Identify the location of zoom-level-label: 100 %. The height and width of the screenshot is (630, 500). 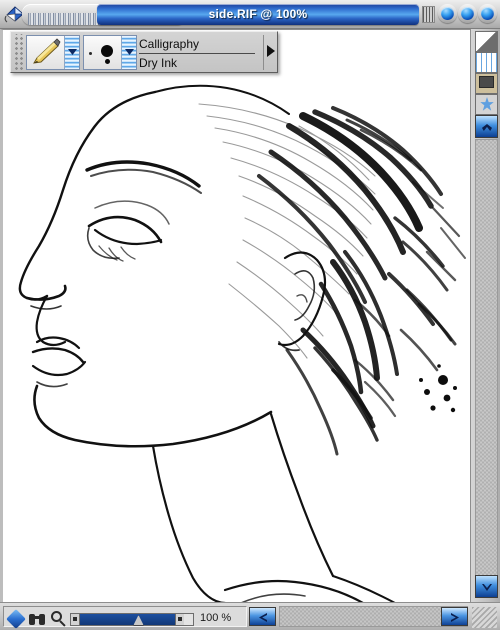
(216, 618).